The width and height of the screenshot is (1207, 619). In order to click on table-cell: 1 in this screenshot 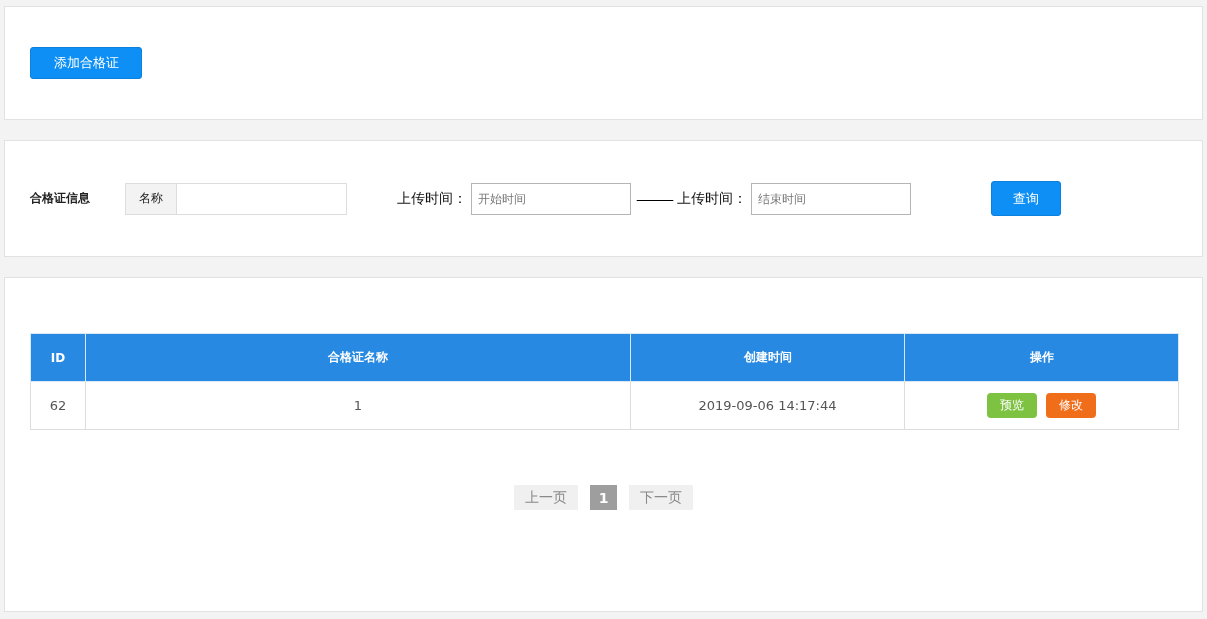, I will do `click(358, 405)`.